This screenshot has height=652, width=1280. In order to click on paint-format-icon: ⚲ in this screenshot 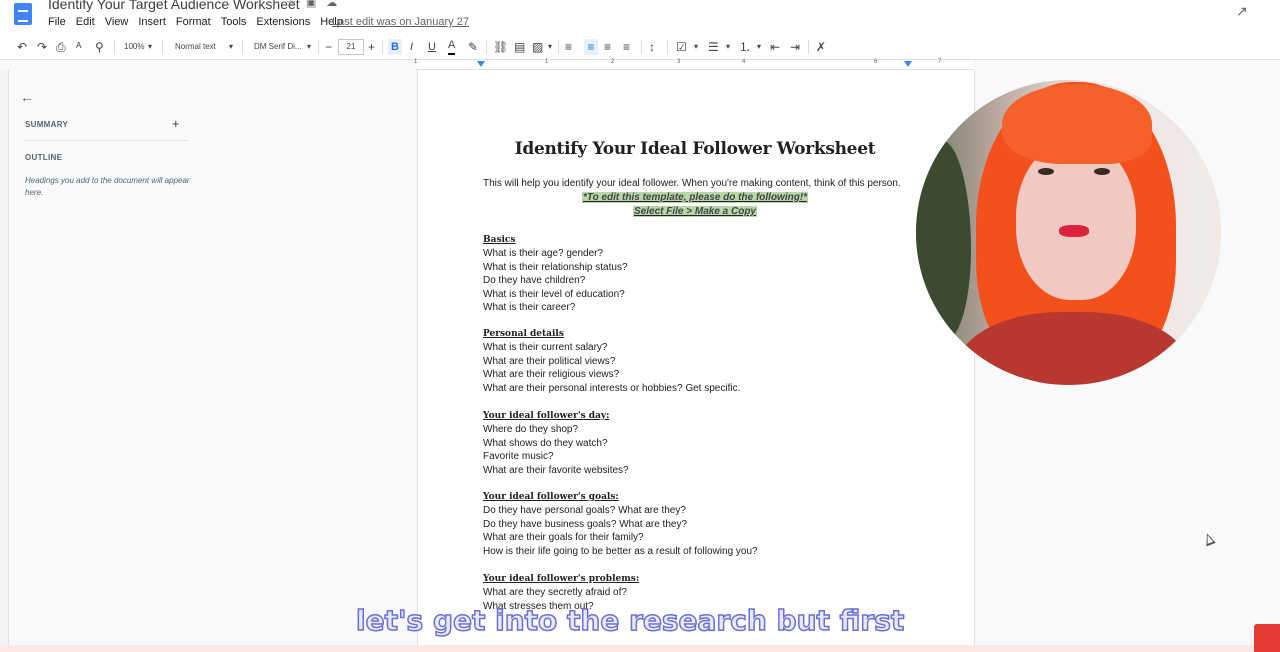, I will do `click(99, 47)`.